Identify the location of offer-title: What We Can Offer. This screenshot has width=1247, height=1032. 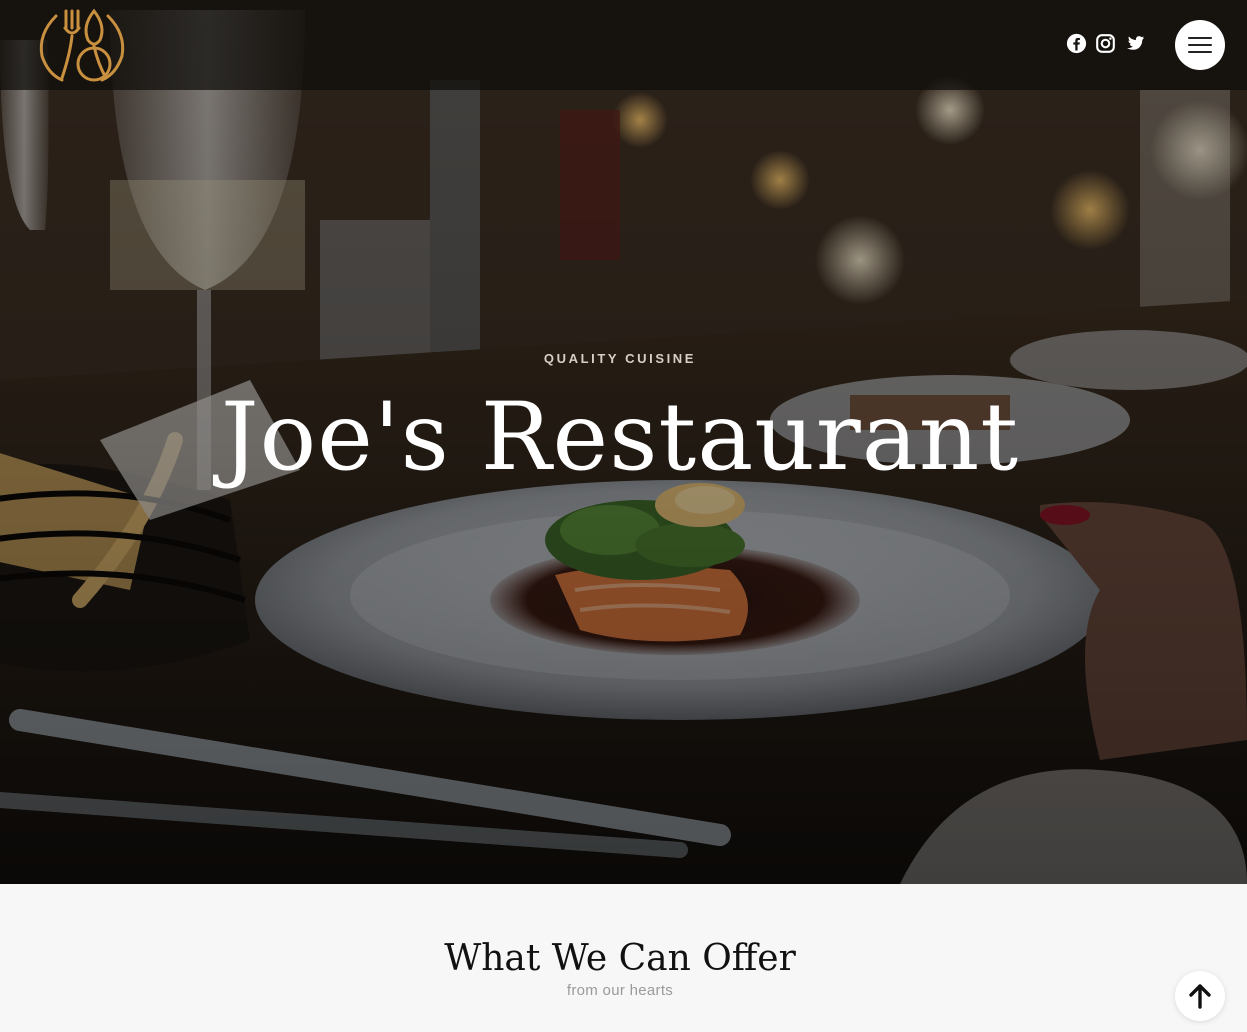
(620, 958).